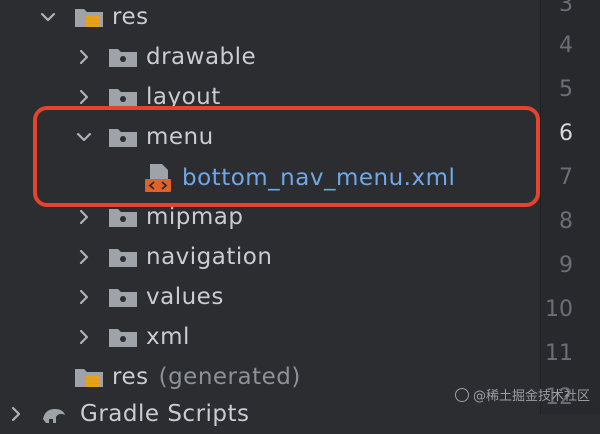 Image resolution: width=600 pixels, height=434 pixels. Describe the element at coordinates (566, 133) in the screenshot. I see `line-number-active: 6` at that location.